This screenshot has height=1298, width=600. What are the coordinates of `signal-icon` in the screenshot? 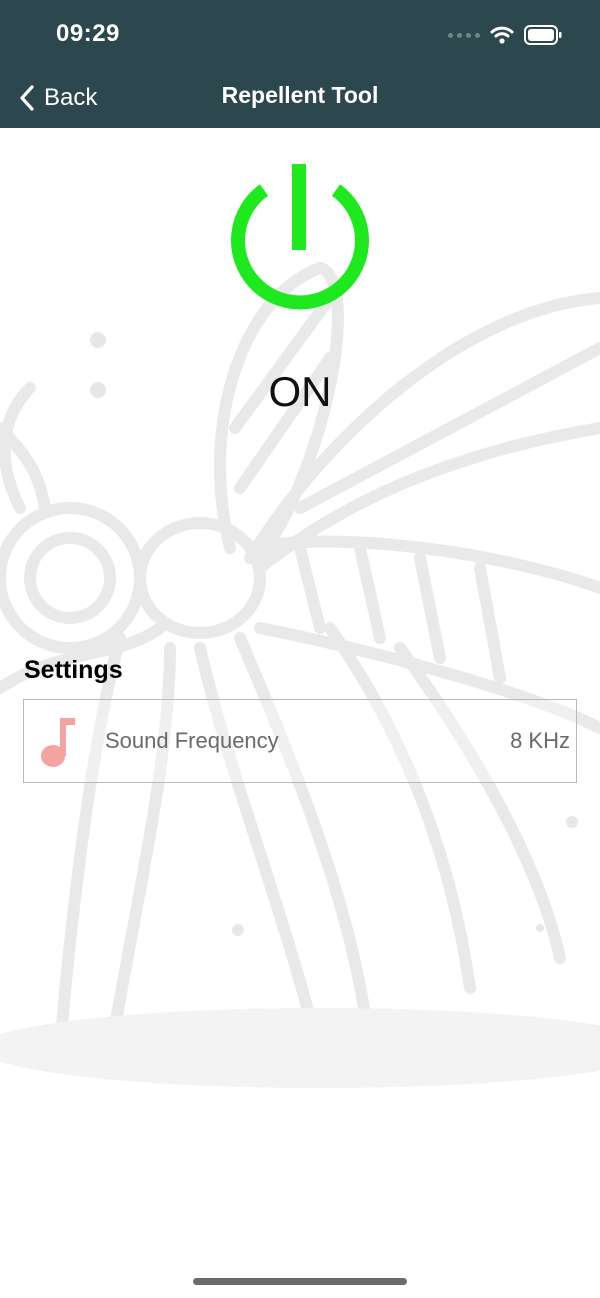 It's located at (464, 35).